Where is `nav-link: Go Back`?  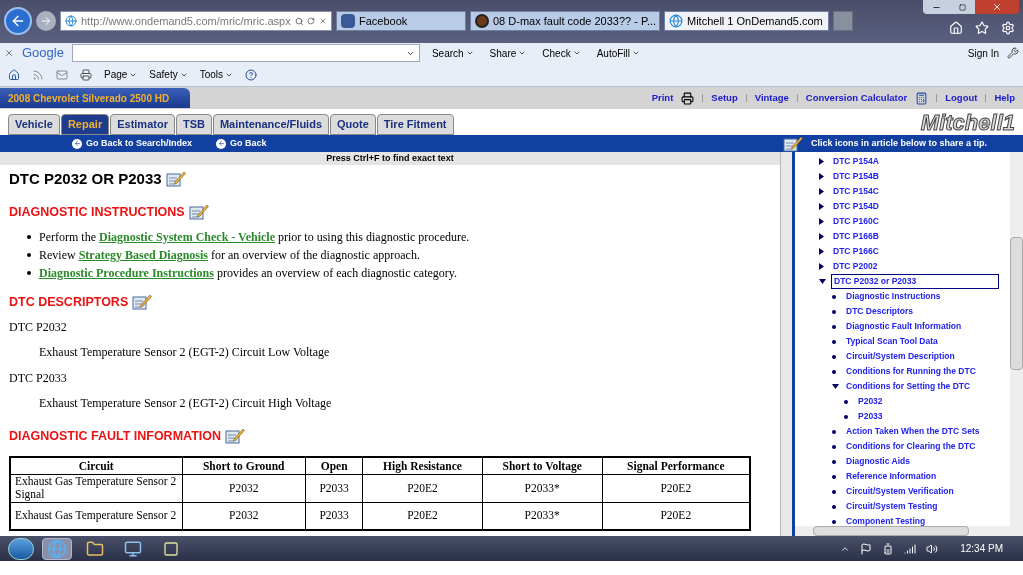
nav-link: Go Back is located at coordinates (241, 143).